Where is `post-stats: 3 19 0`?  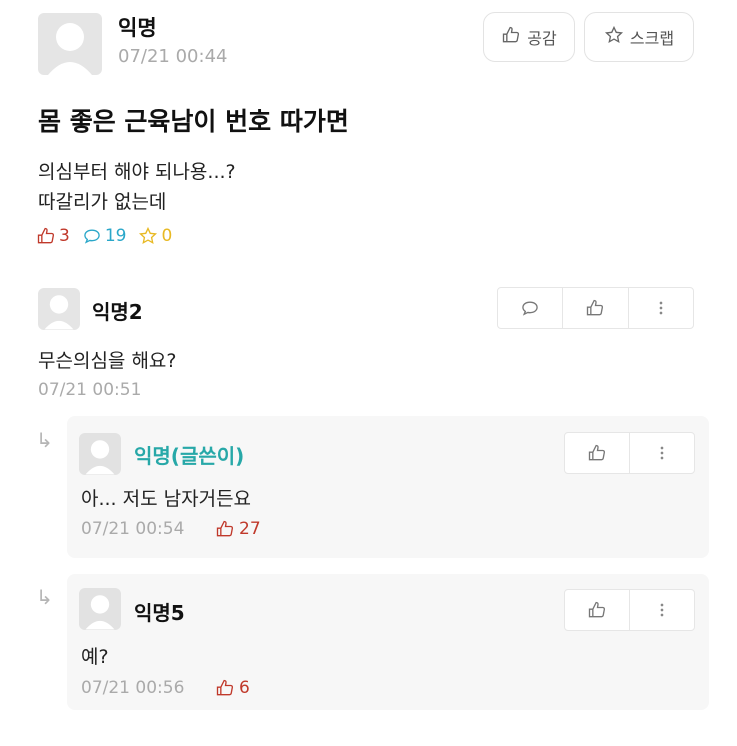
post-stats: 3 19 0 is located at coordinates (110, 236).